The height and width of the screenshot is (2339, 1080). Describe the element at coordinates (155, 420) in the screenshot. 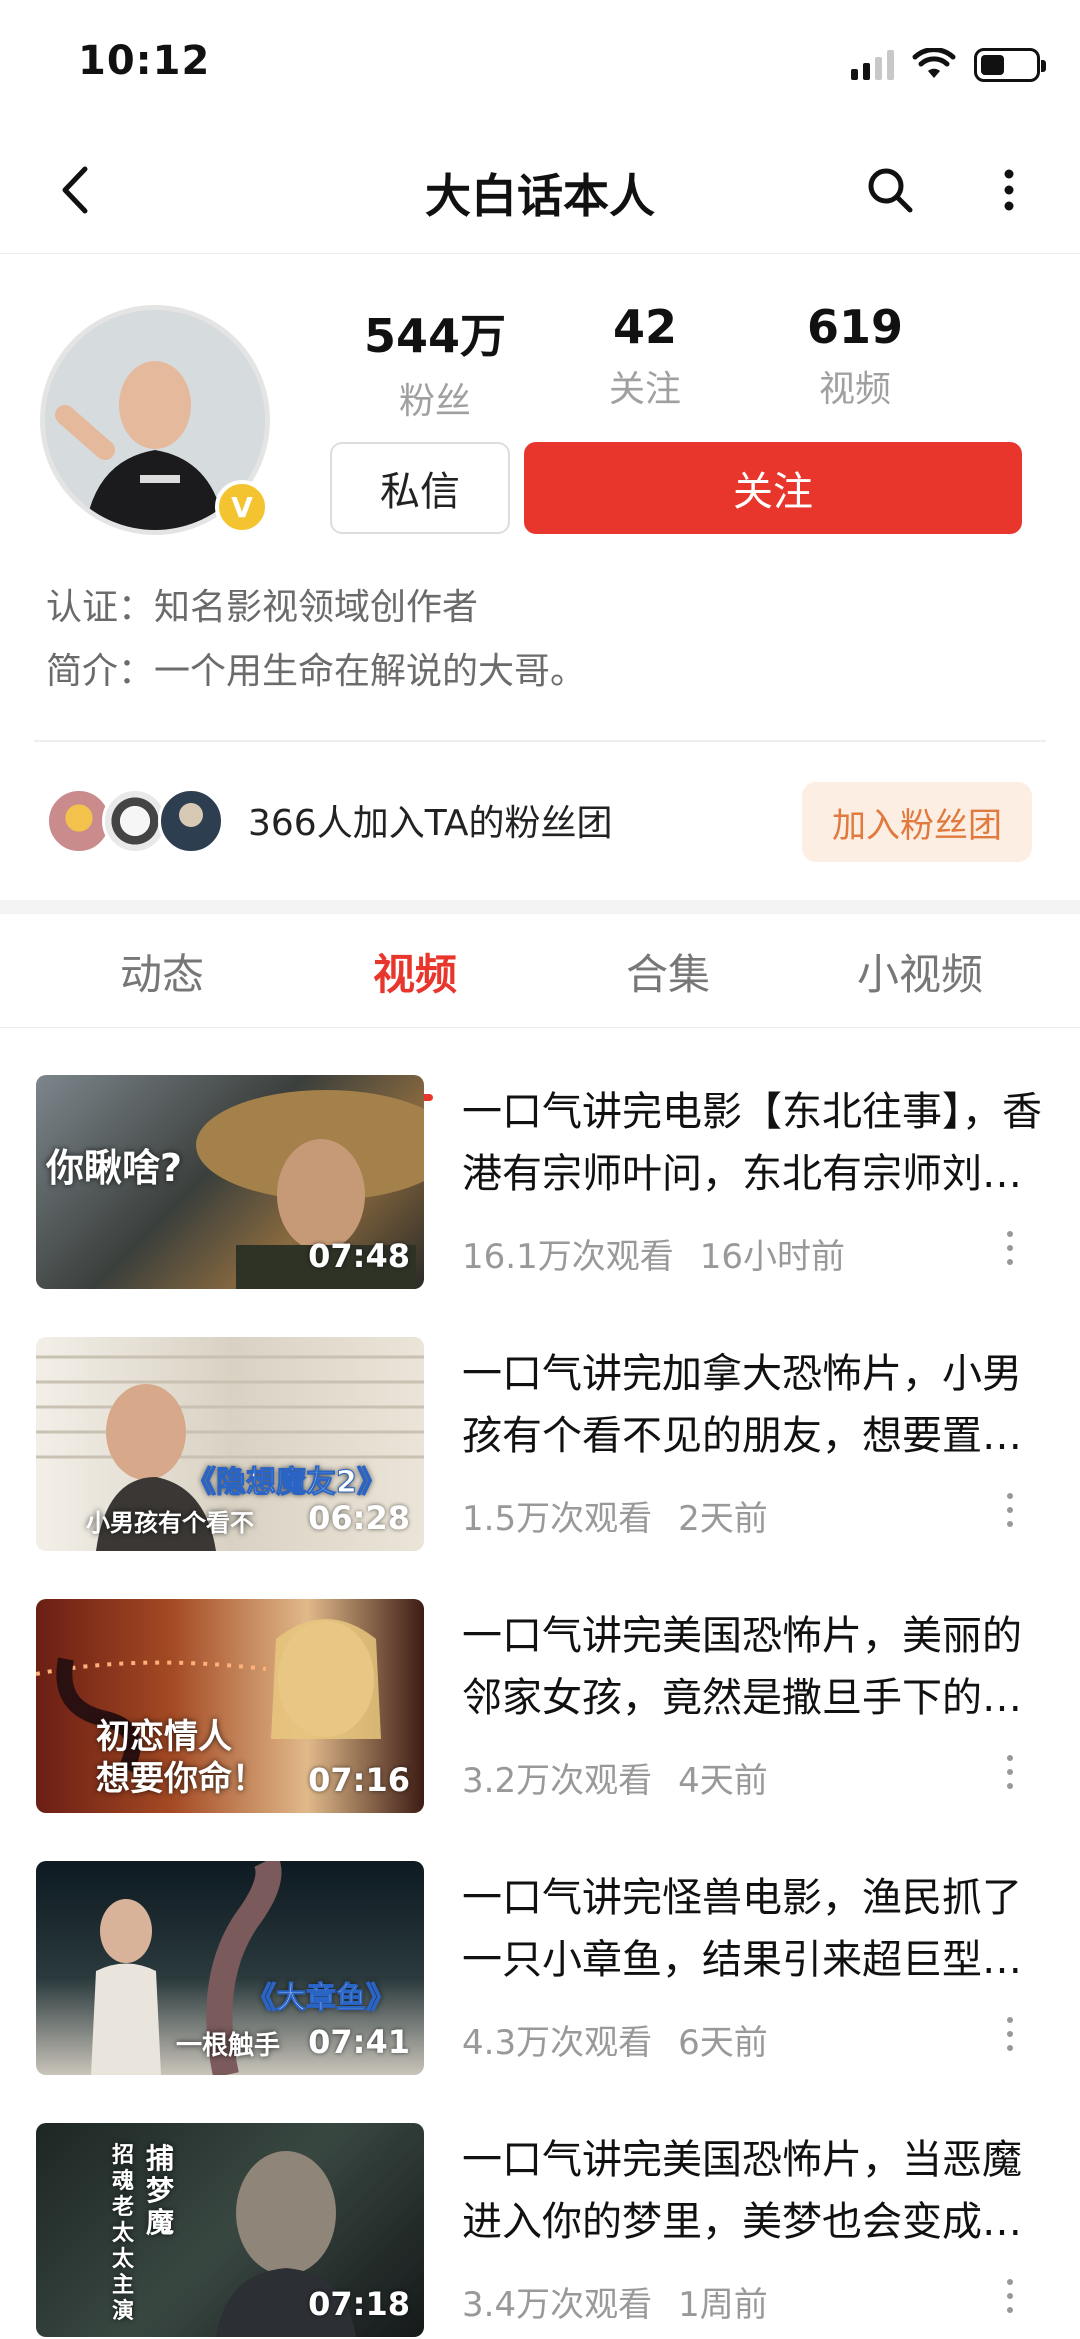

I see `avatar: V` at that location.